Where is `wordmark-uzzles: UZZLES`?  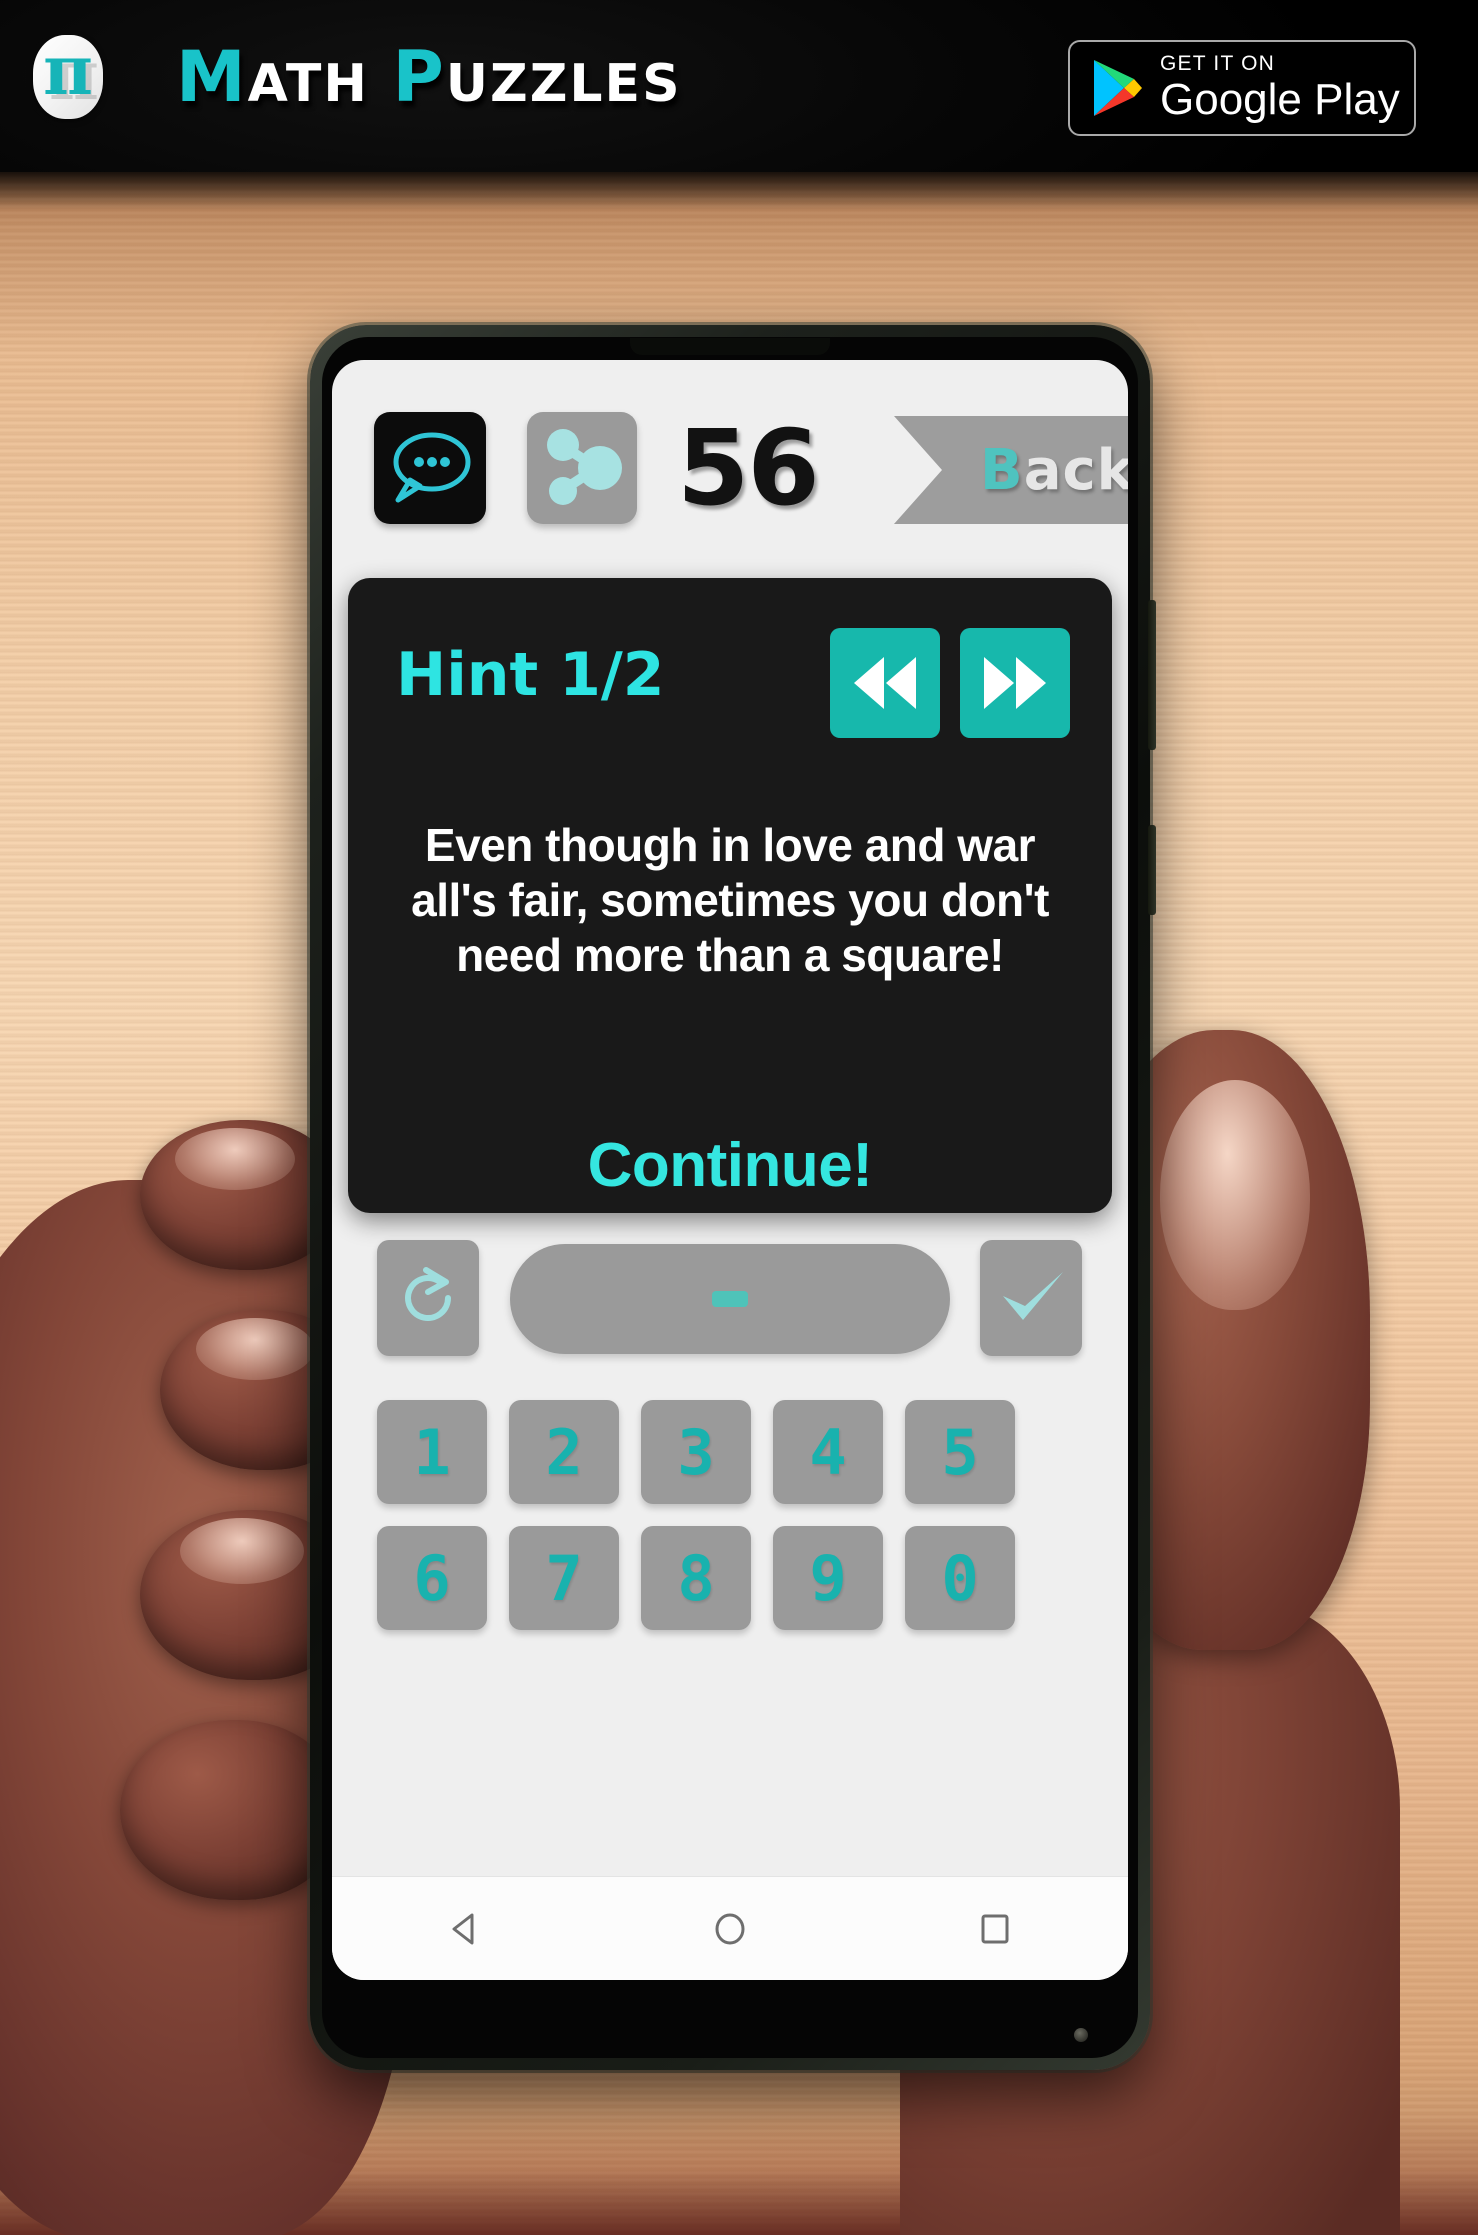 wordmark-uzzles: UZZLES is located at coordinates (563, 84).